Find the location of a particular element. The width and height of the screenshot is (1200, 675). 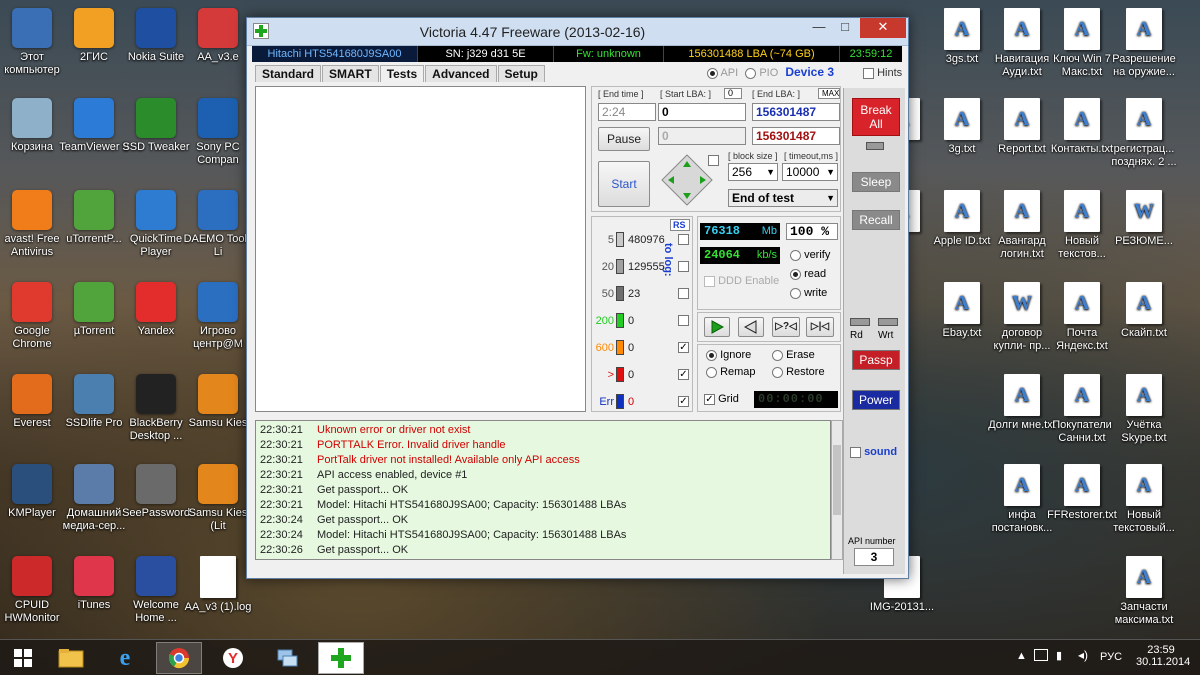

read-option: read is located at coordinates (808, 274).